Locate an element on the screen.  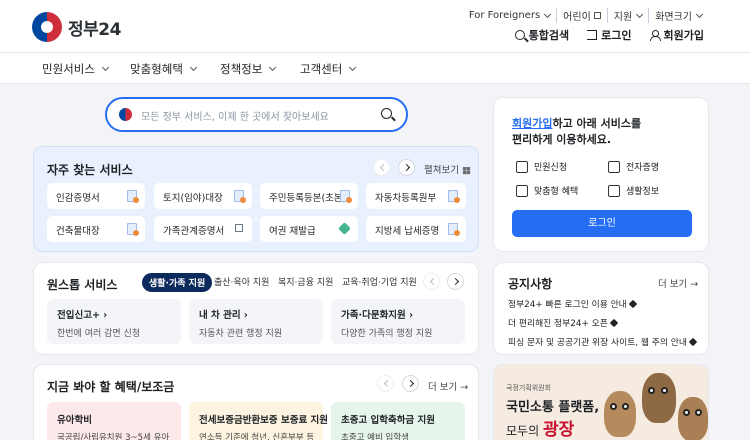
banner-headline: 국민소통 플랫폼, is located at coordinates (553, 407).